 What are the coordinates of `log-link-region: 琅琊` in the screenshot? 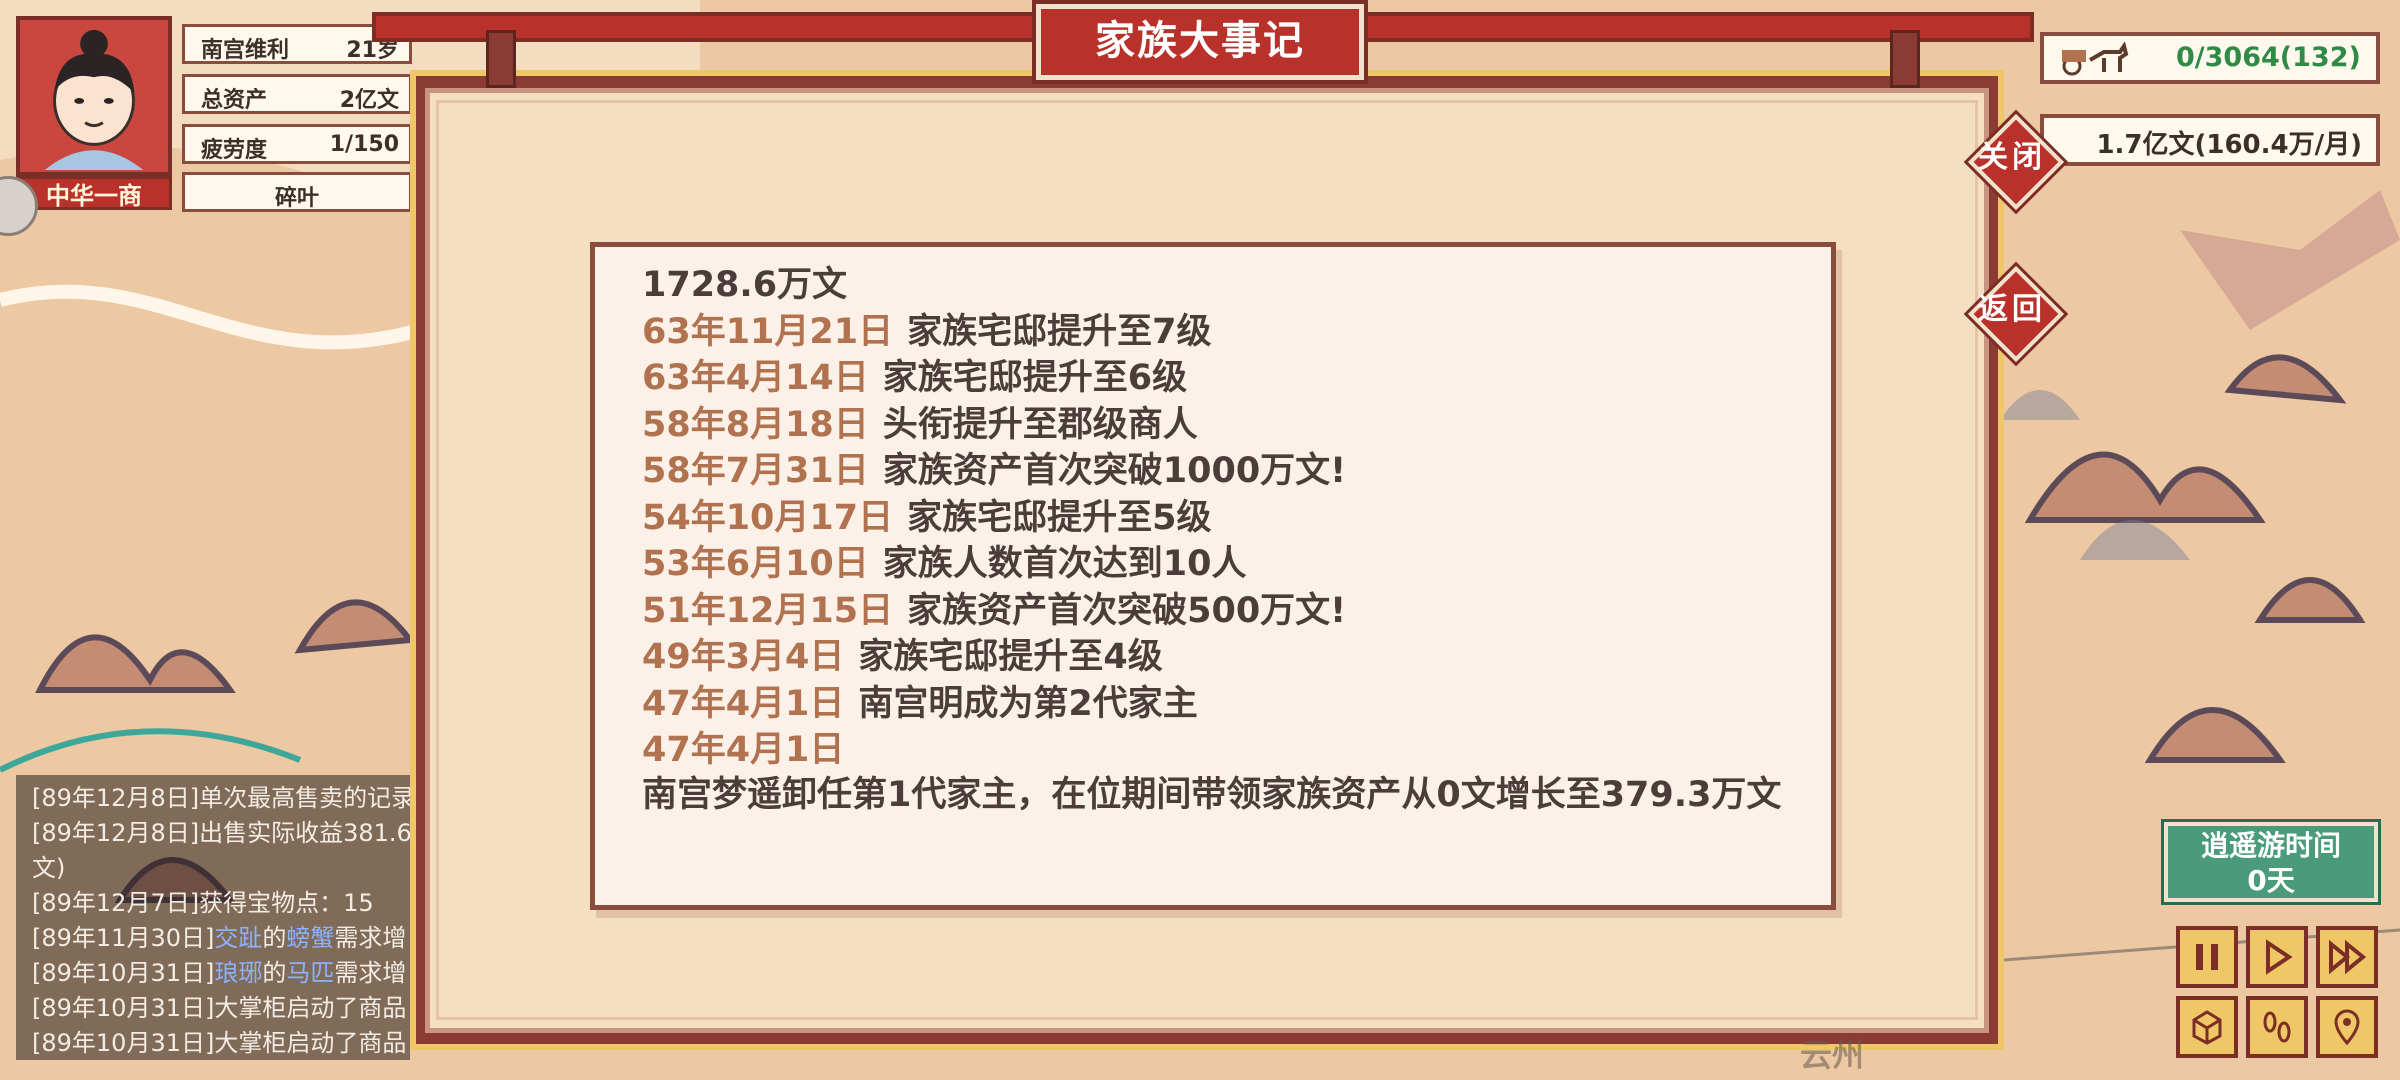 It's located at (238, 973).